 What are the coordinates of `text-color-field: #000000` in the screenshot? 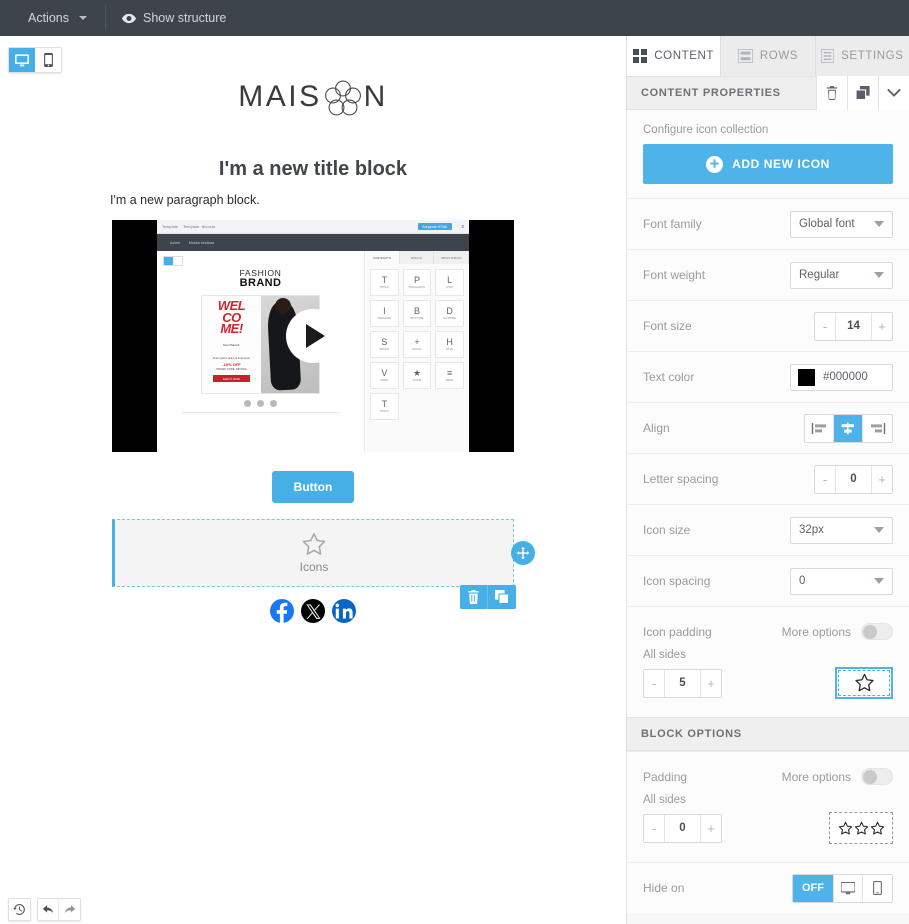 It's located at (841, 377).